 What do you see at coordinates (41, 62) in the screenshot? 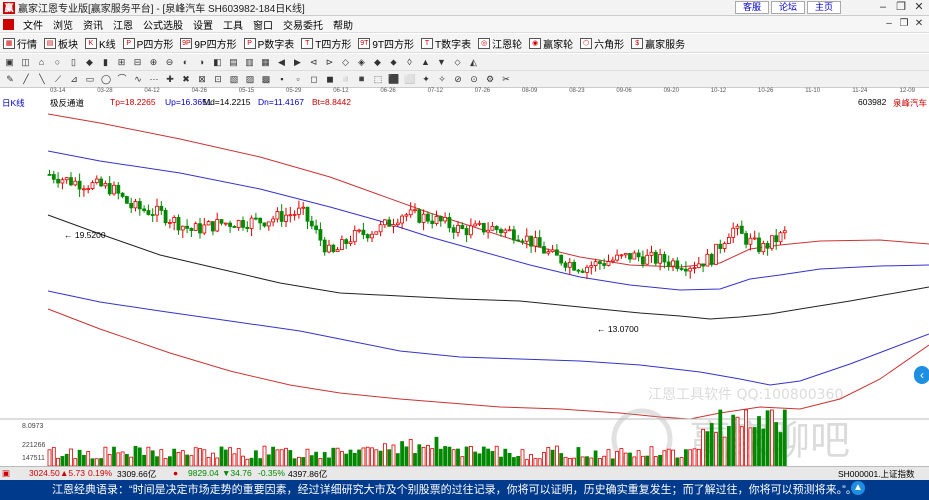
I see `toolbar-icon: ⌂` at bounding box center [41, 62].